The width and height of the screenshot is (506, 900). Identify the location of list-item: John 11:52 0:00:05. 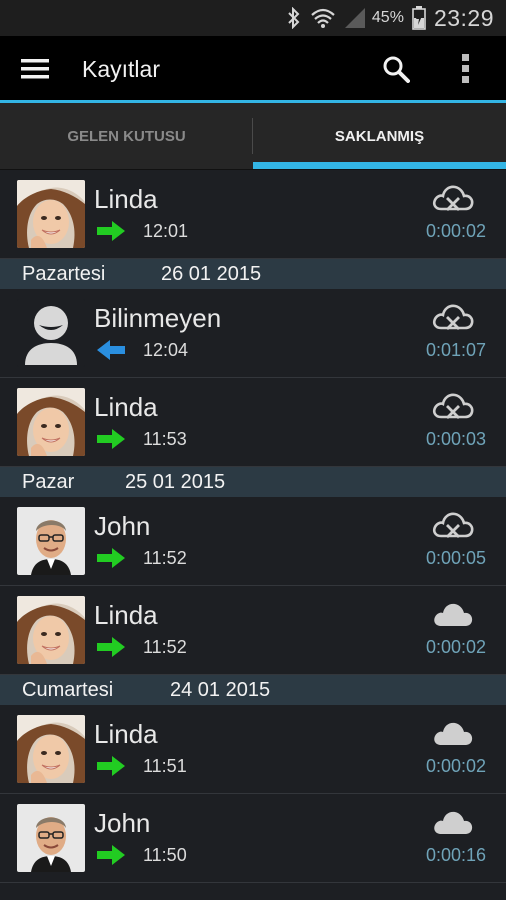
(253, 541).